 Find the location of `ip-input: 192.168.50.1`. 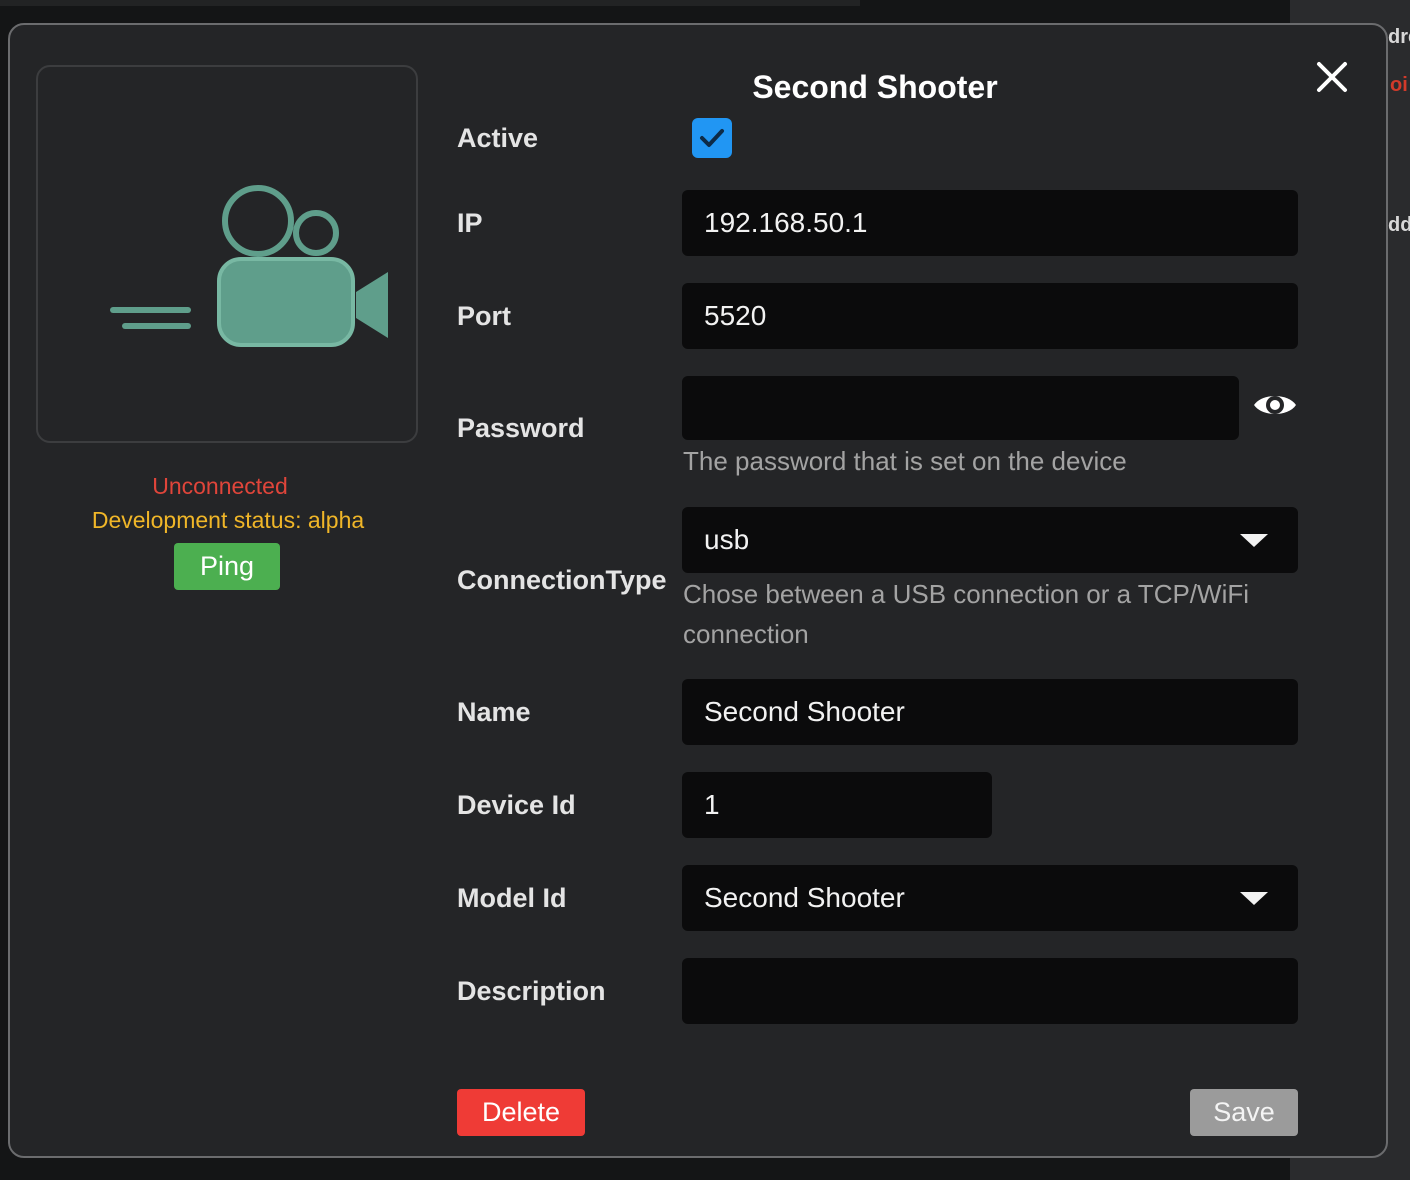

ip-input: 192.168.50.1 is located at coordinates (990, 223).